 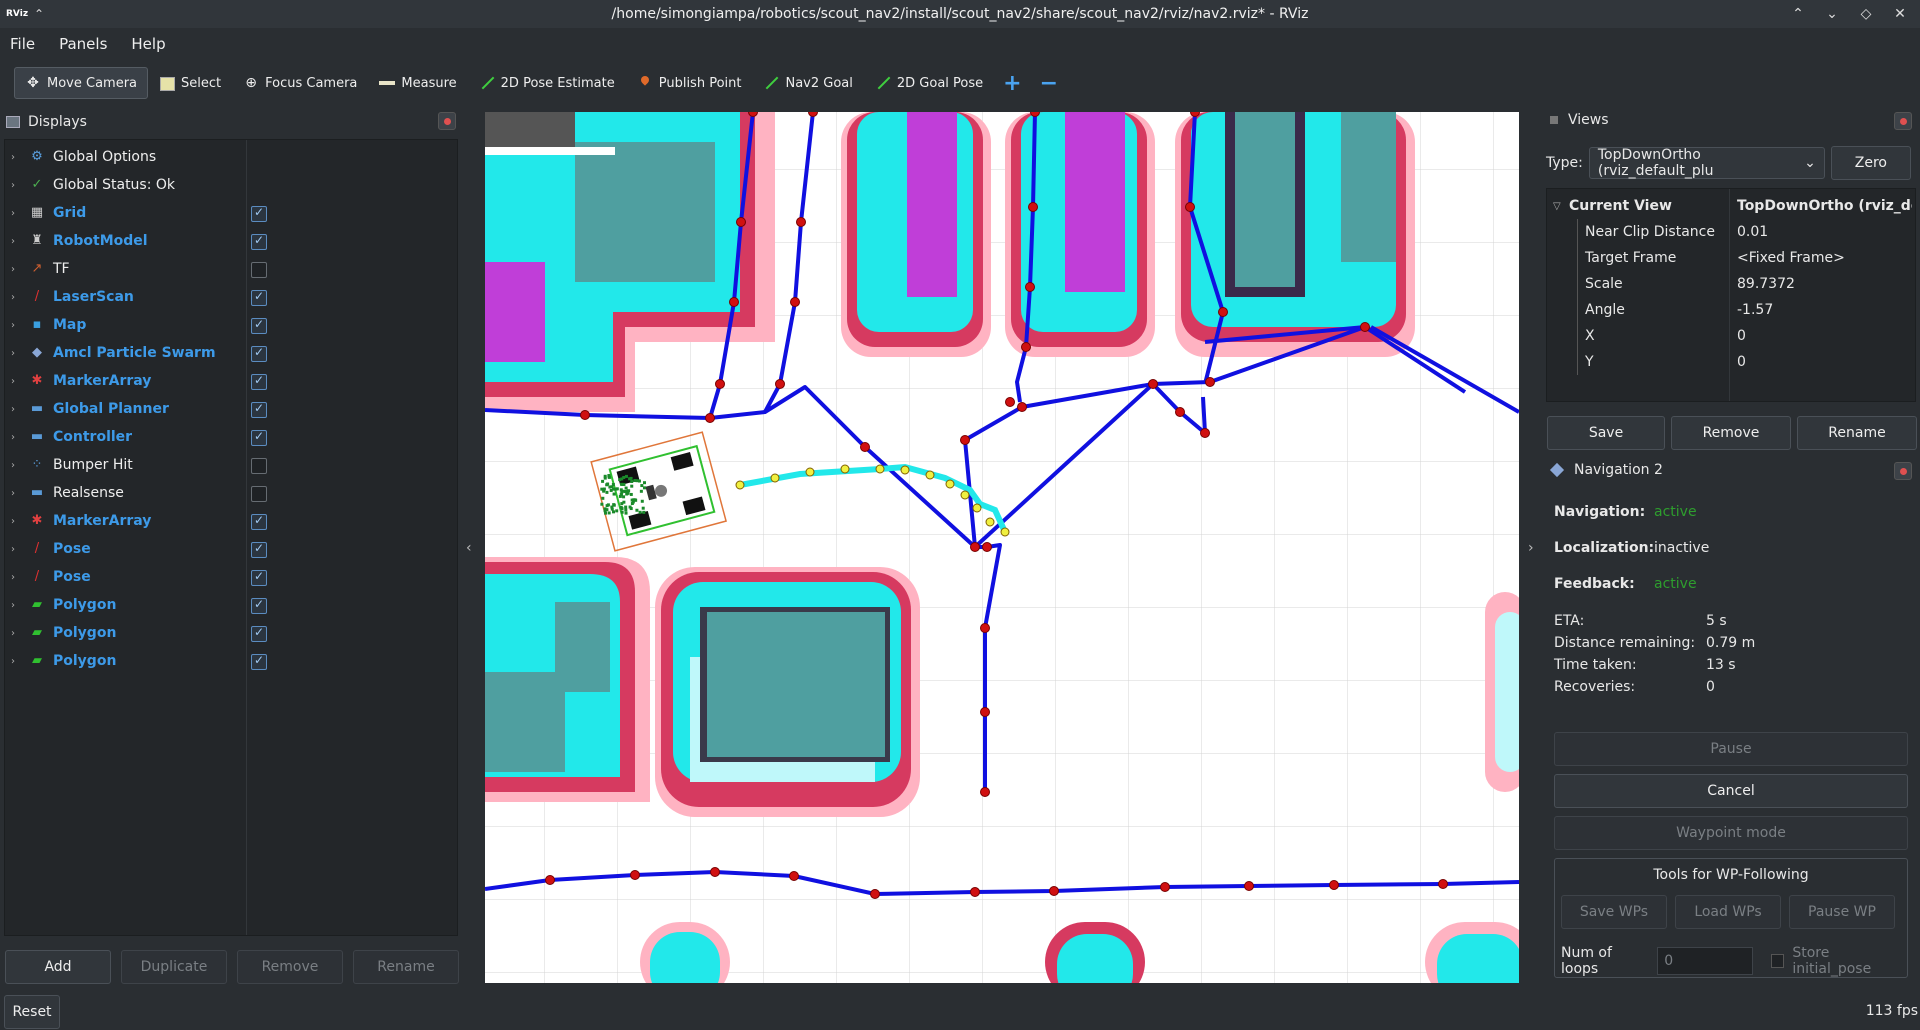 I want to click on load-wps-button: Load WPs, so click(x=1728, y=912).